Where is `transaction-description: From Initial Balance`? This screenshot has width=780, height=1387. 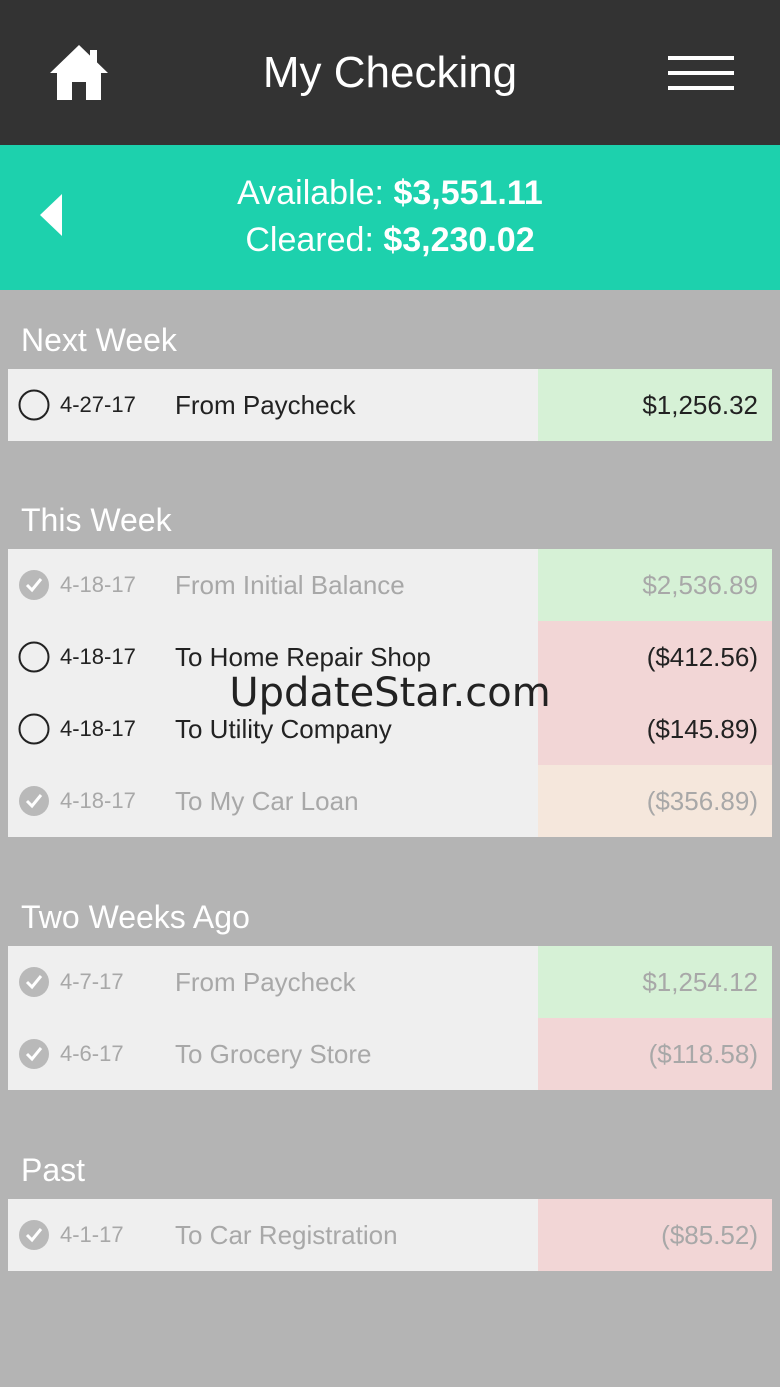 transaction-description: From Initial Balance is located at coordinates (290, 585).